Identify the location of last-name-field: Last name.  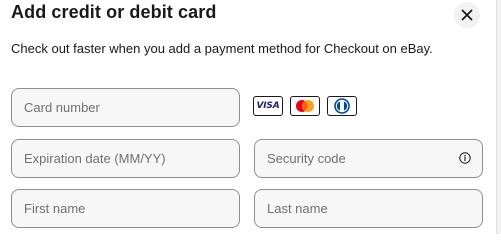
(368, 208).